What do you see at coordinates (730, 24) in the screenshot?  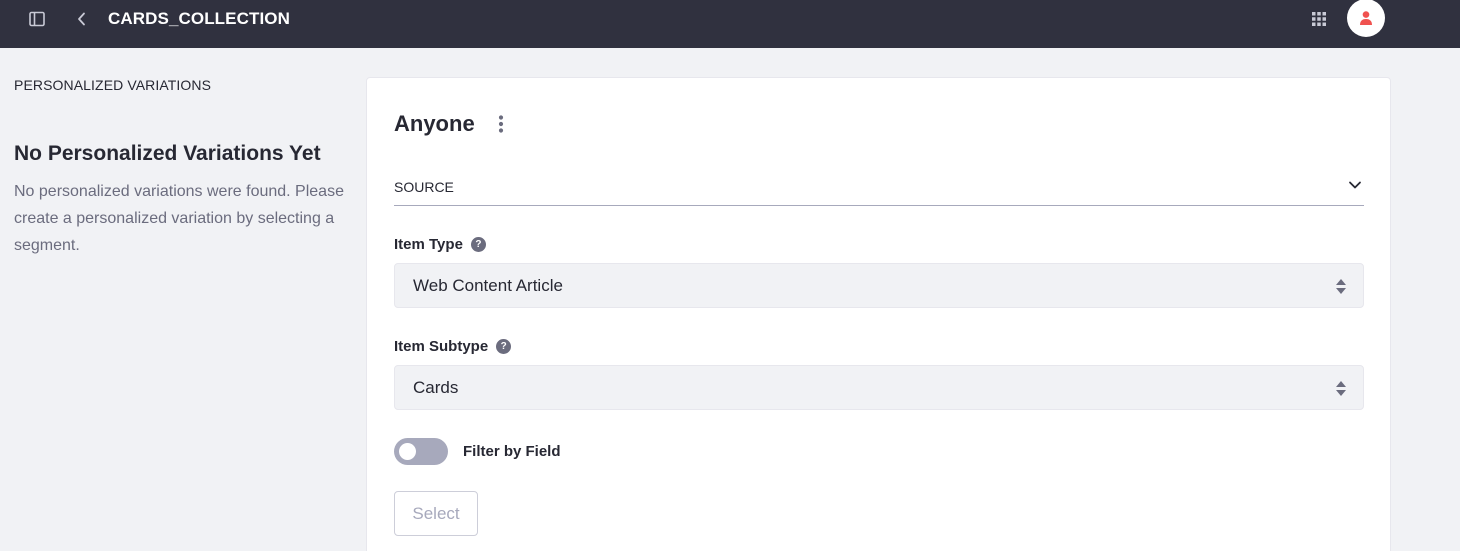 I see `top-navigation-bar: CARDS_COLLECTION` at bounding box center [730, 24].